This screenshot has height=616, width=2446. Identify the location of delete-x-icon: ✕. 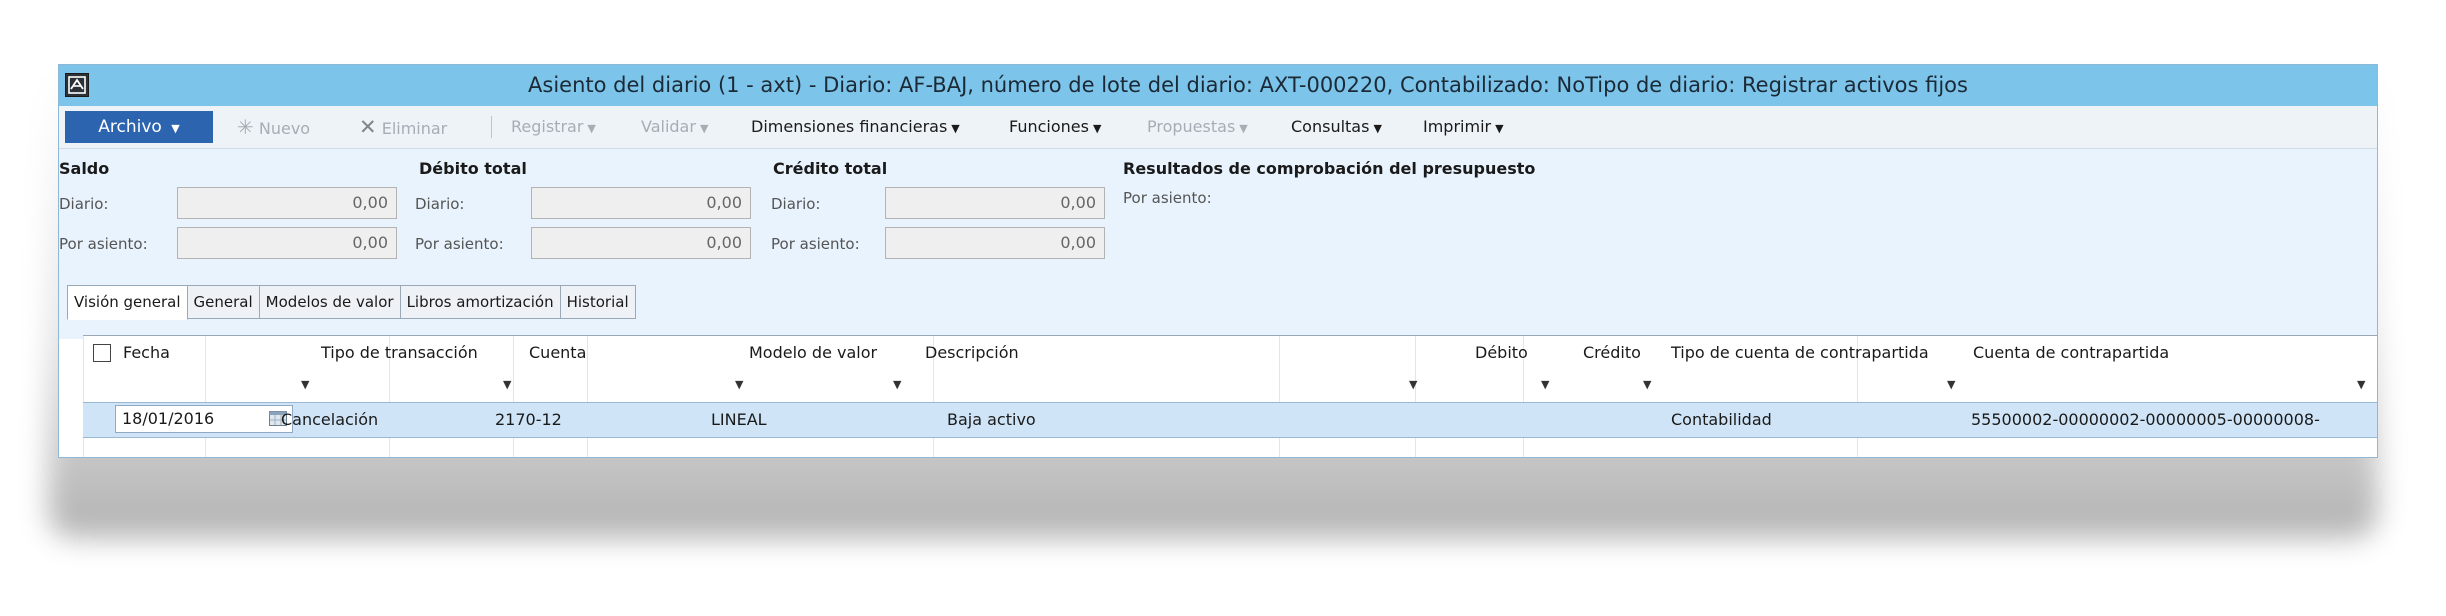
(368, 127).